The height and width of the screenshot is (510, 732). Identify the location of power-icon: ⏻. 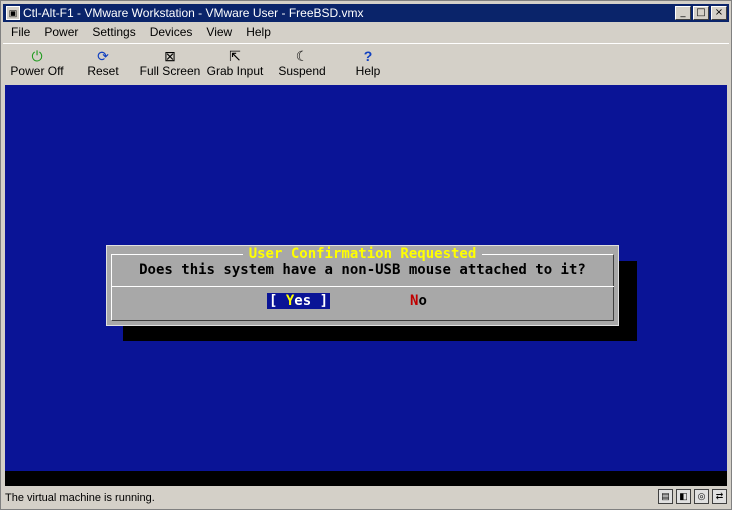
(37, 56).